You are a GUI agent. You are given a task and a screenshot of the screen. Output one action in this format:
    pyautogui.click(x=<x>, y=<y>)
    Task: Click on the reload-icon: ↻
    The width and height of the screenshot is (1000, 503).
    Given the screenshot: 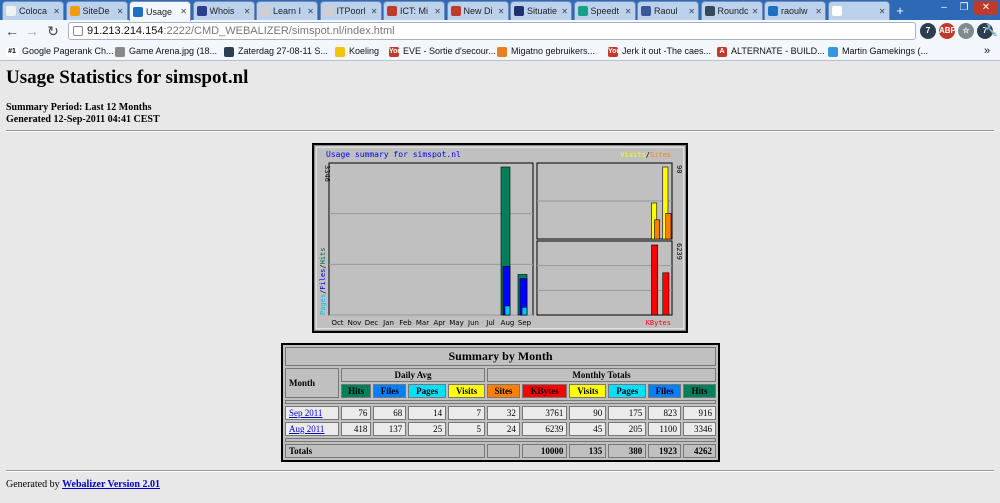 What is the action you would take?
    pyautogui.click(x=53, y=31)
    